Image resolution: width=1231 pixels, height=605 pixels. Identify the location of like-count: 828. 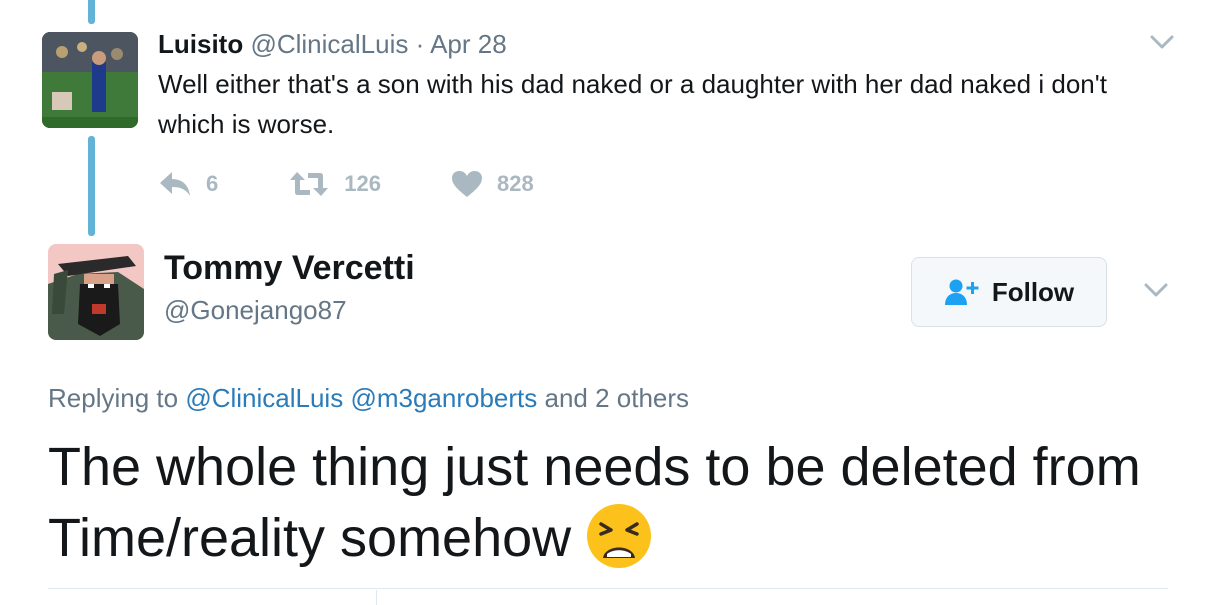
(515, 183).